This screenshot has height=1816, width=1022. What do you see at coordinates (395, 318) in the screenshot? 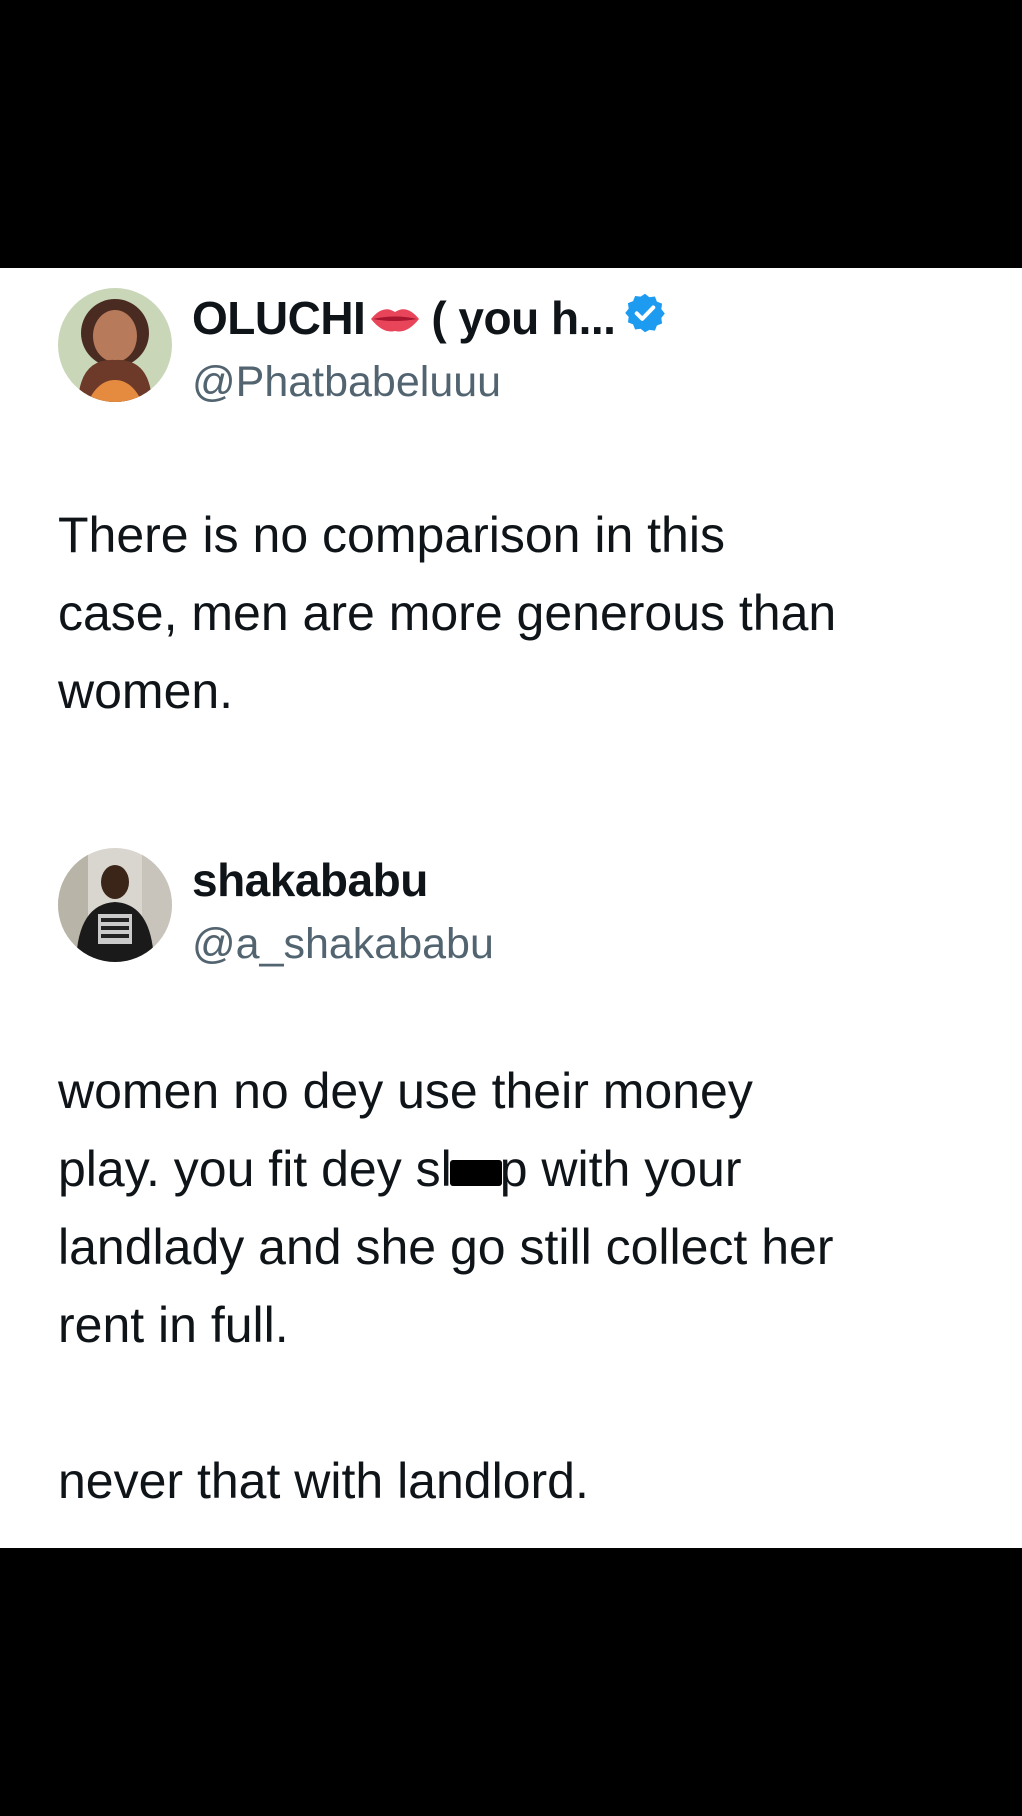
I see `lips-emoji-icon` at bounding box center [395, 318].